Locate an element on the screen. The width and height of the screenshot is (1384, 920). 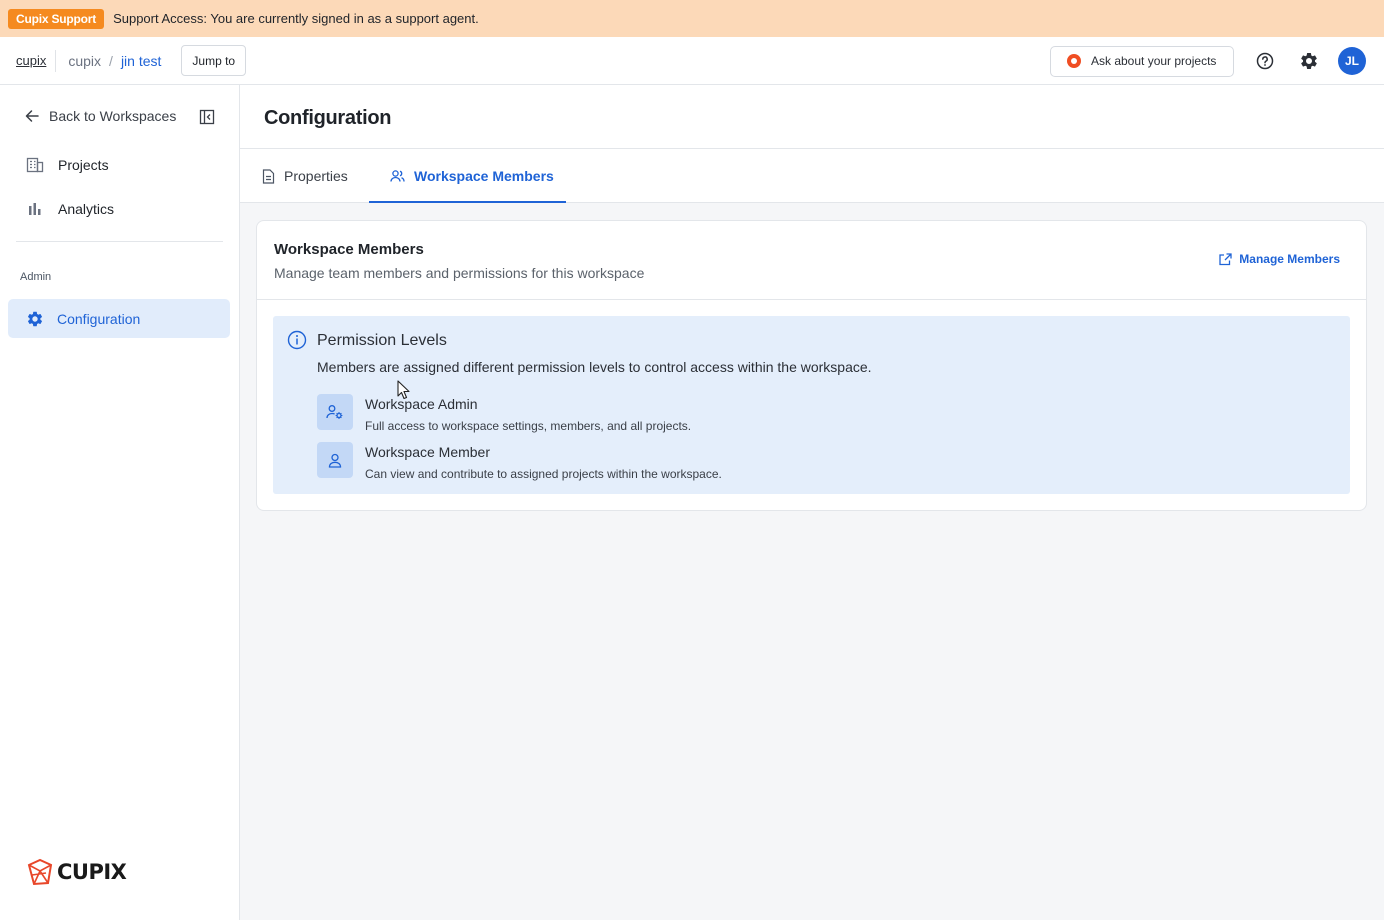
card-title: Workspace Members is located at coordinates (349, 249).